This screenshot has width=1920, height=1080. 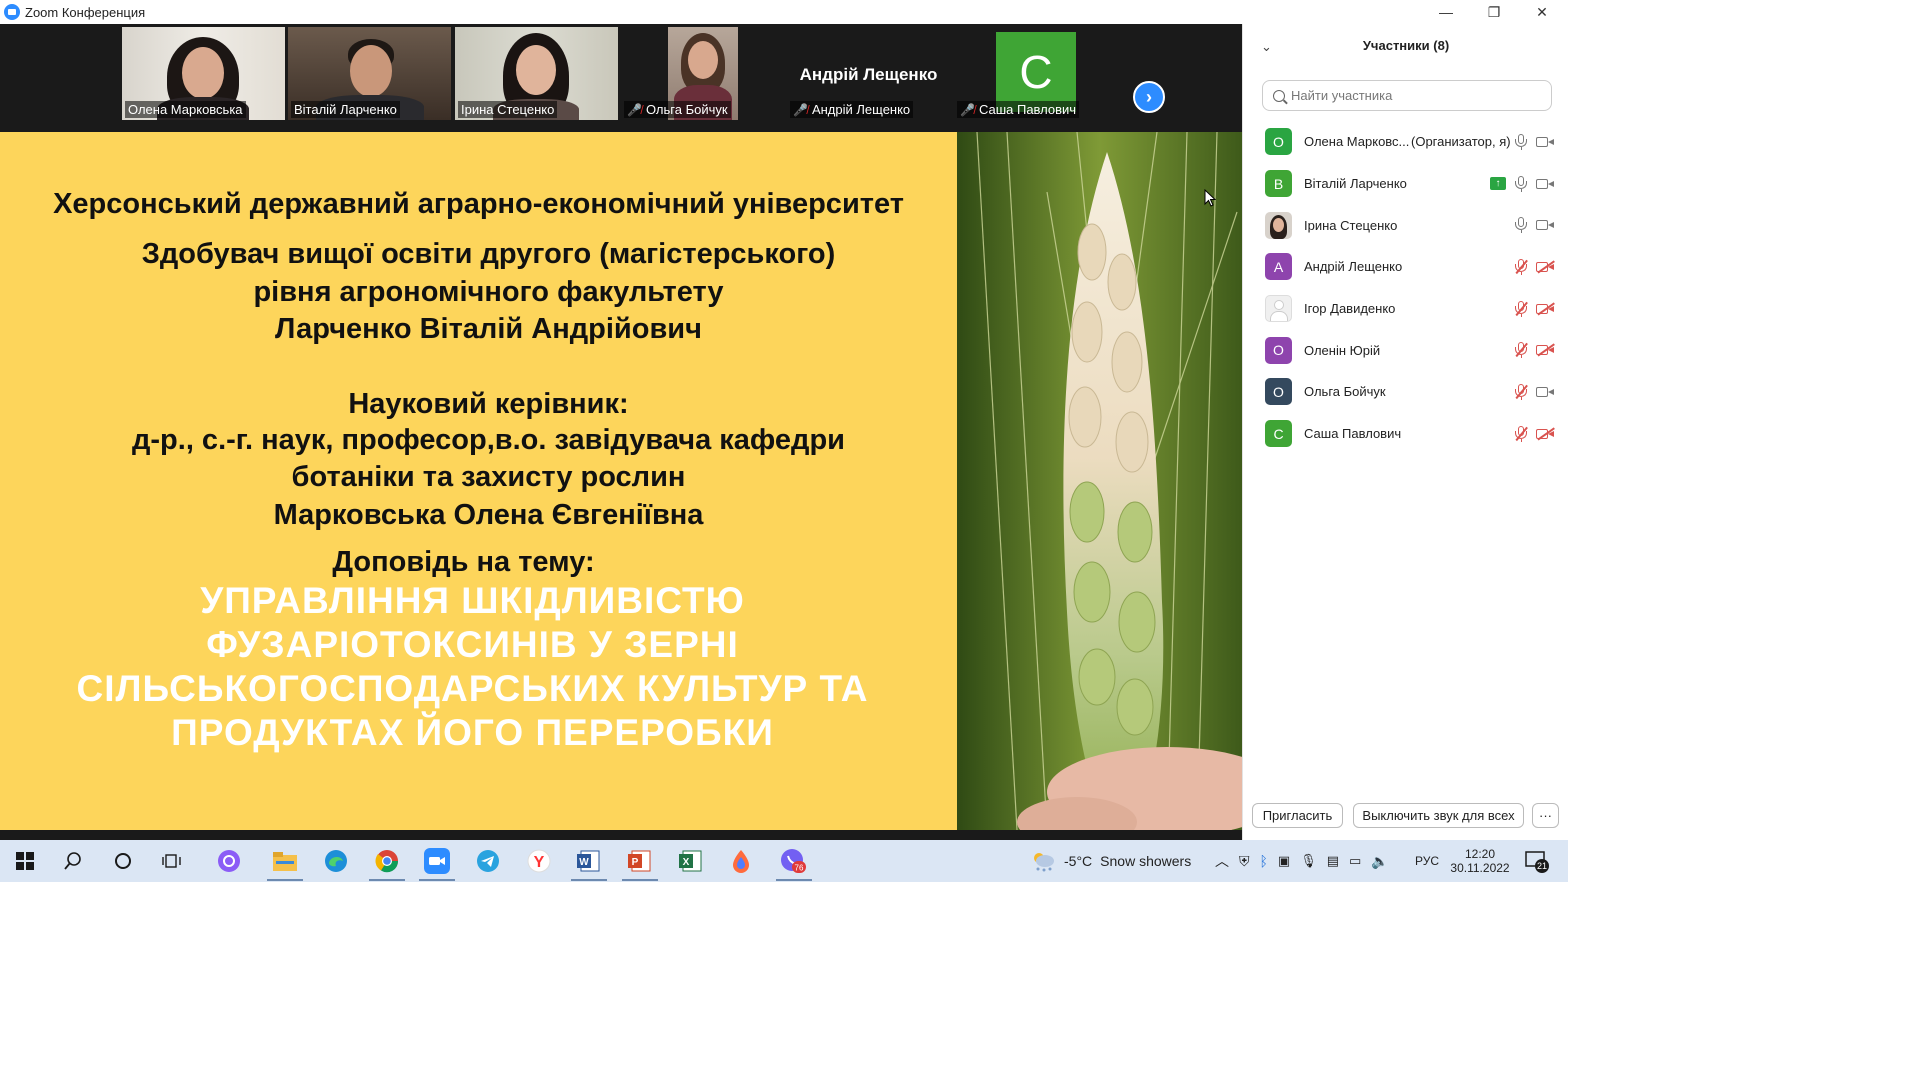 I want to click on word-icon: W, so click(x=589, y=861).